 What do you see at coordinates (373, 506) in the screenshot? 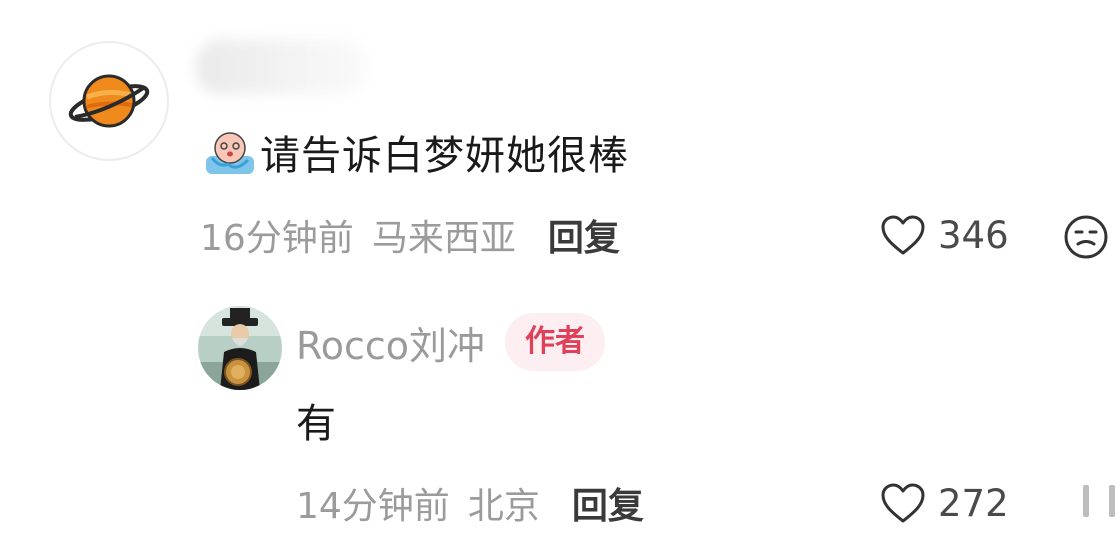
I see `reply-time: 14分钟前` at bounding box center [373, 506].